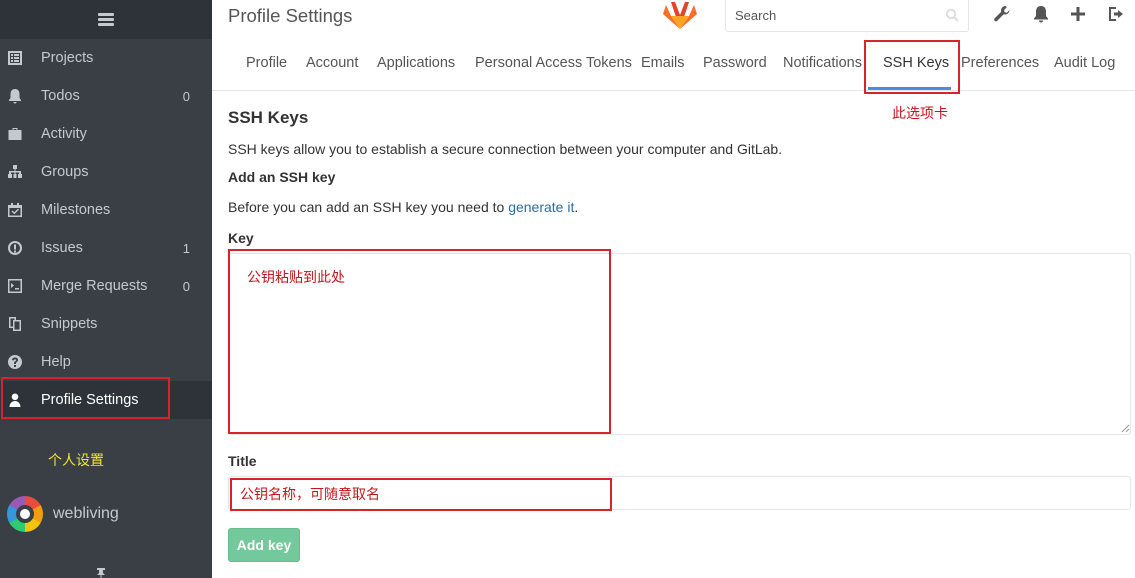 The width and height of the screenshot is (1135, 578). What do you see at coordinates (65, 172) in the screenshot?
I see `sidebar-item-label: Groups` at bounding box center [65, 172].